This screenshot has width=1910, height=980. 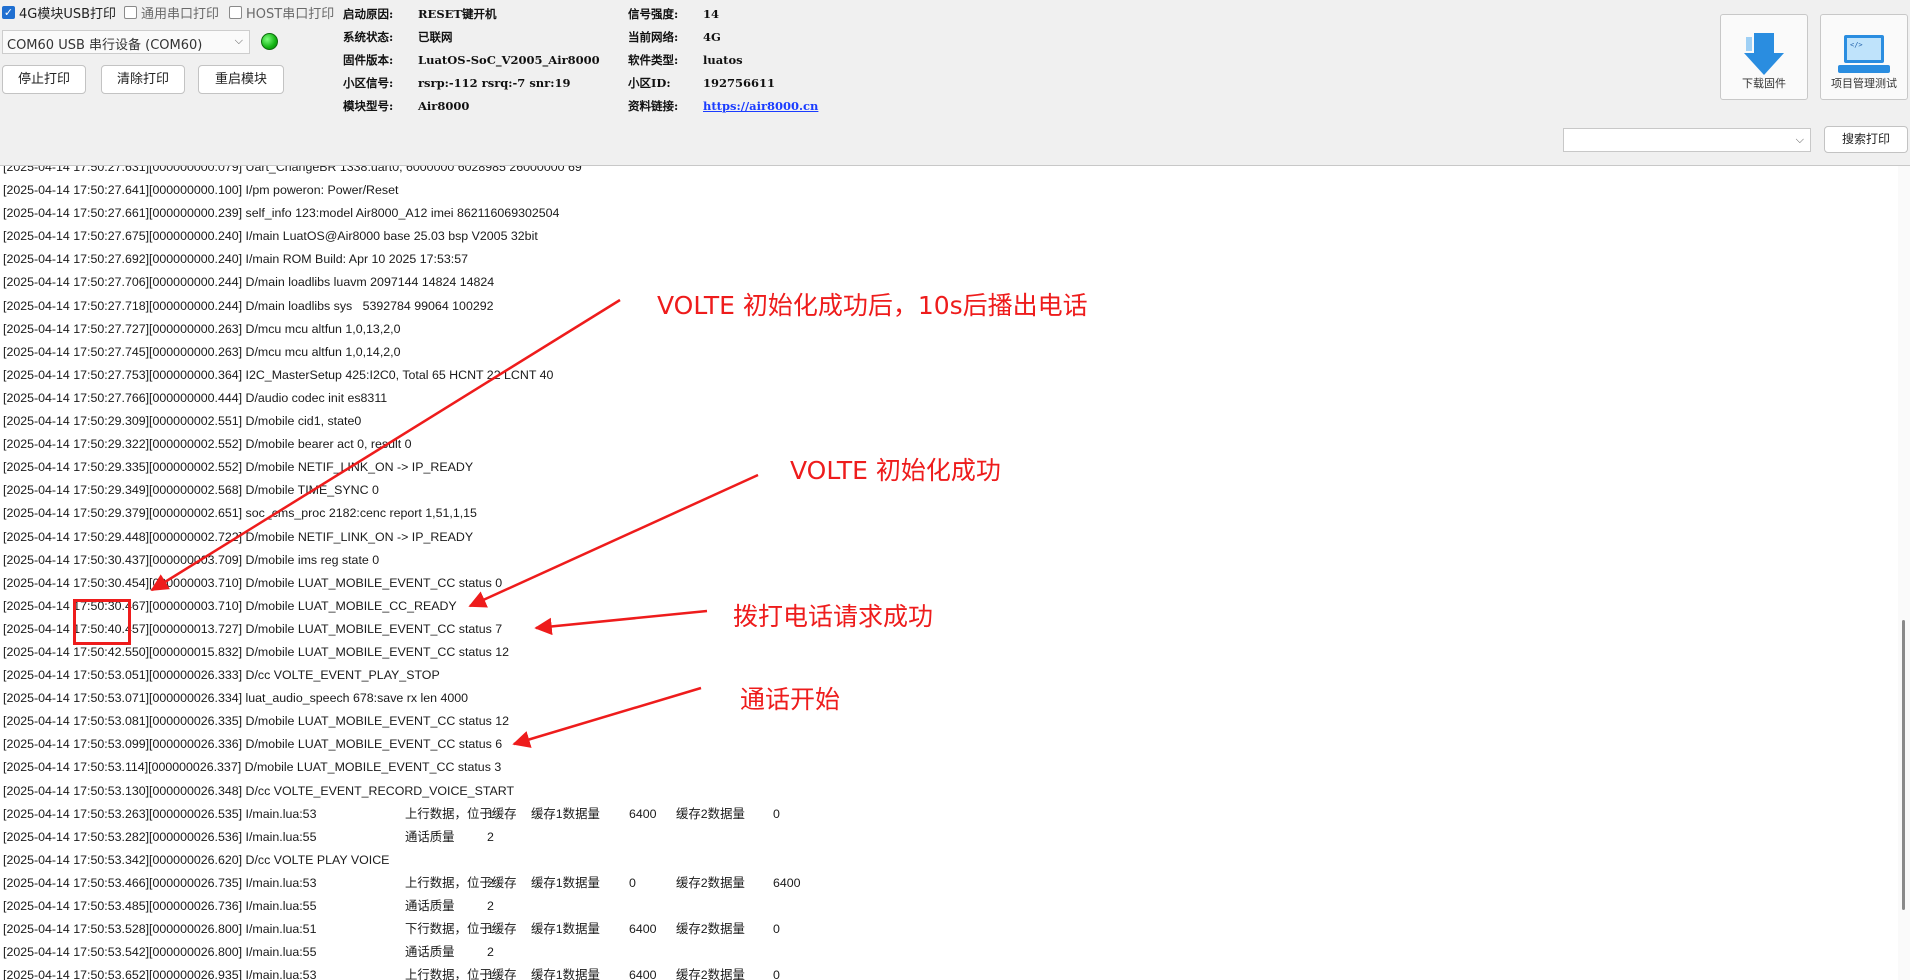 I want to click on info-value: 已联网, so click(x=435, y=37).